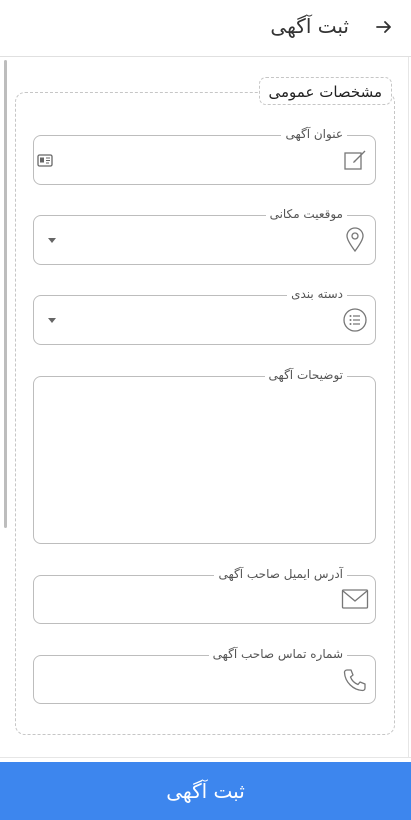  What do you see at coordinates (317, 294) in the screenshot?
I see `category-label: دسته بندی` at bounding box center [317, 294].